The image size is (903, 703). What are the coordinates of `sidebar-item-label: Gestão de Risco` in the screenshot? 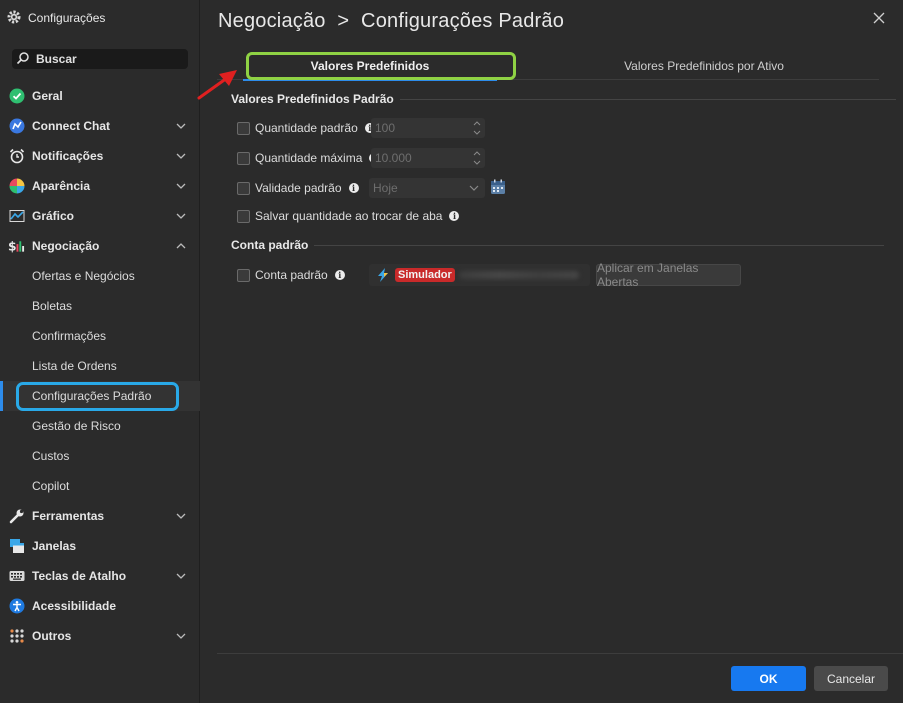 It's located at (76, 426).